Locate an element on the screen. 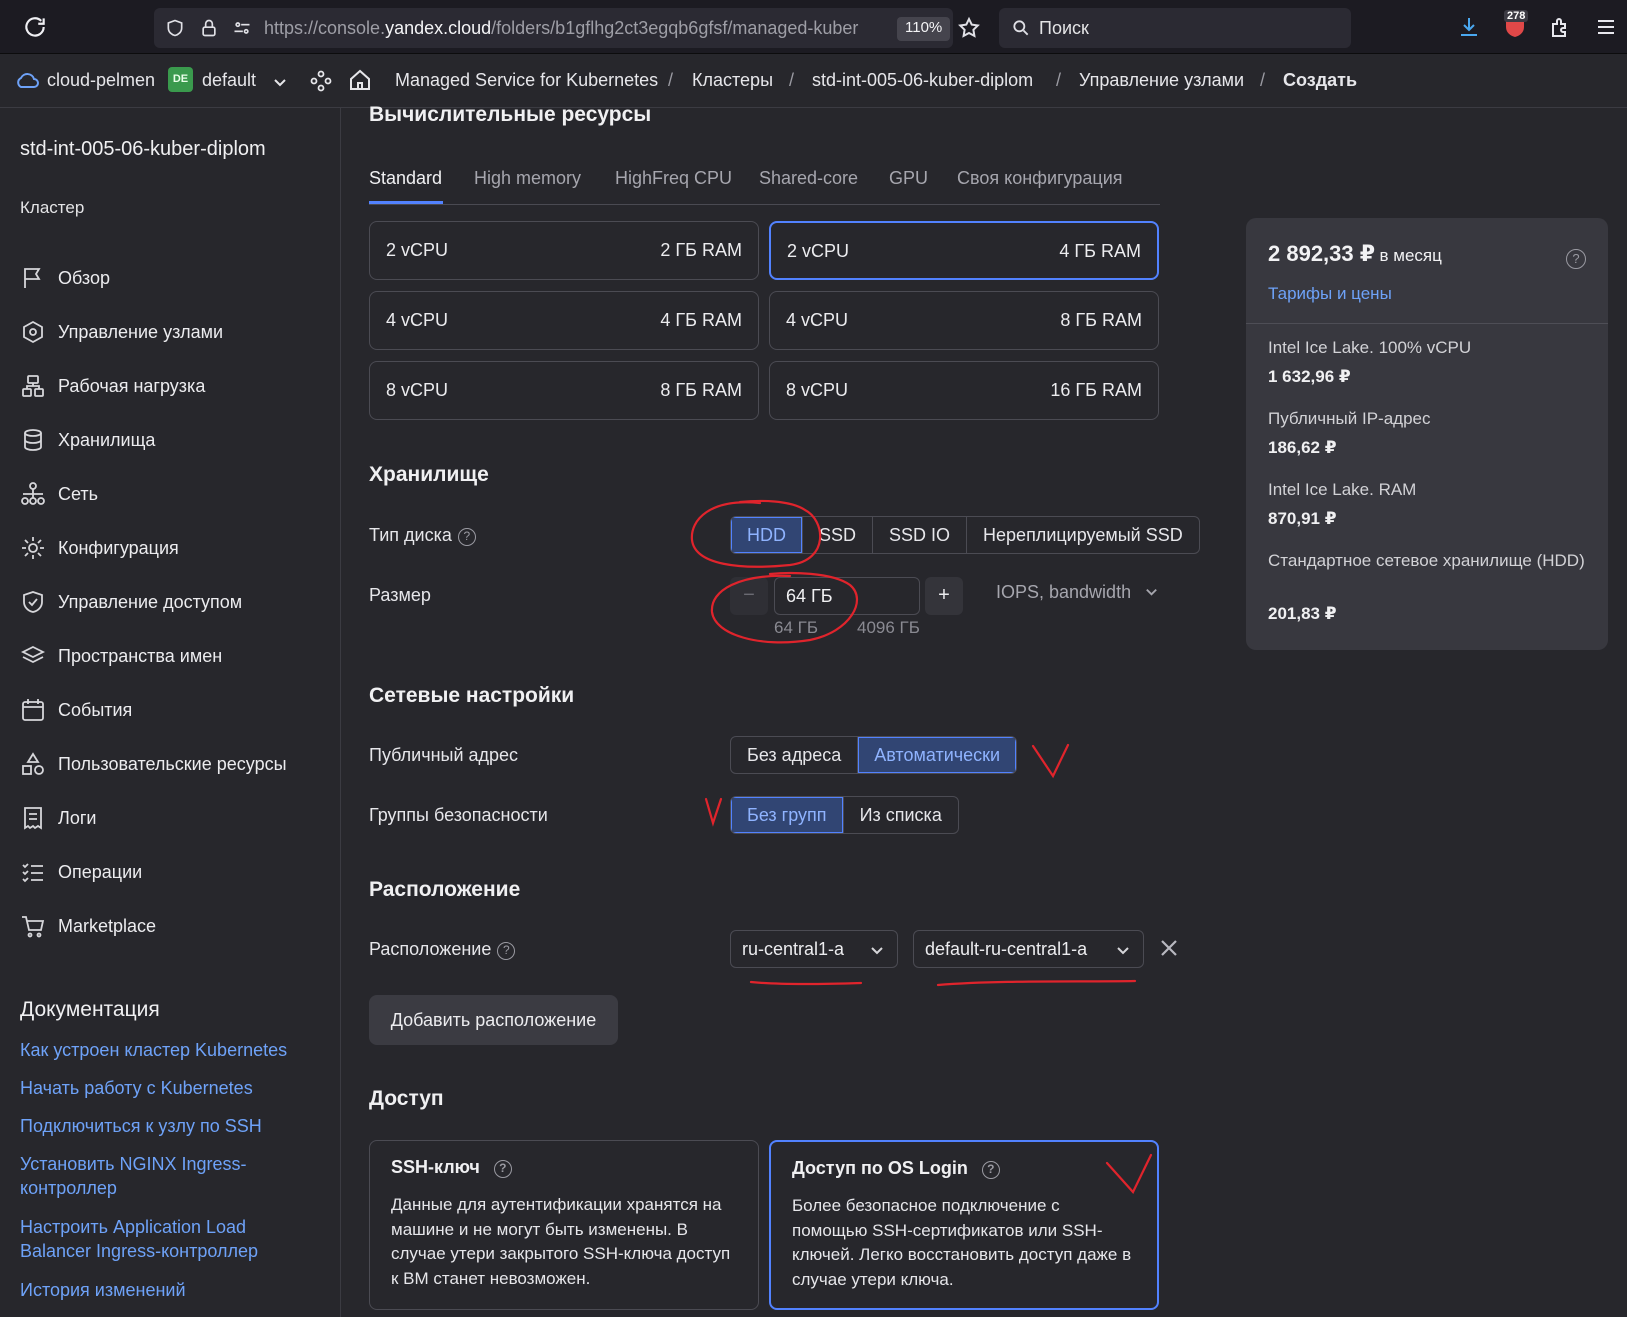 The width and height of the screenshot is (1627, 1317). iops-bandwidth-toggle: IOPS, bandwidth is located at coordinates (1077, 592).